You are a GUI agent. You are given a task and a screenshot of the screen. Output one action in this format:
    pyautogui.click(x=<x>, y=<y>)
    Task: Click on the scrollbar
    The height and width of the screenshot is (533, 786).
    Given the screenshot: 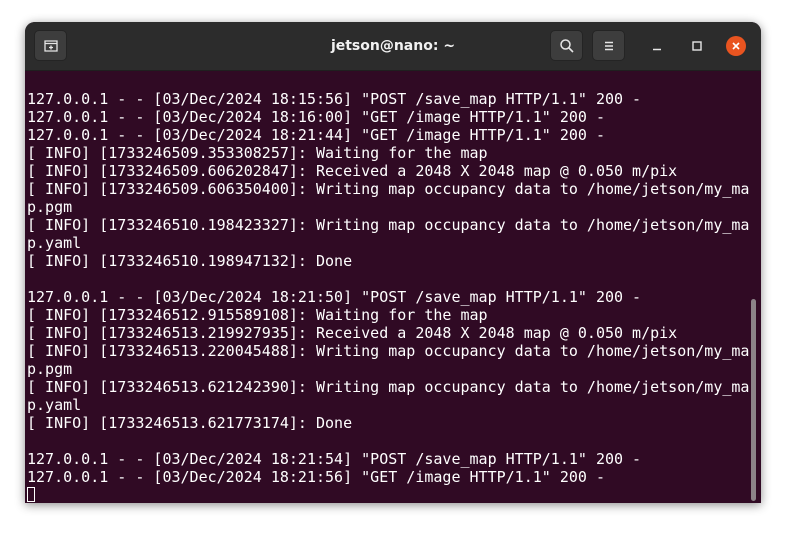 What is the action you would take?
    pyautogui.click(x=753, y=400)
    